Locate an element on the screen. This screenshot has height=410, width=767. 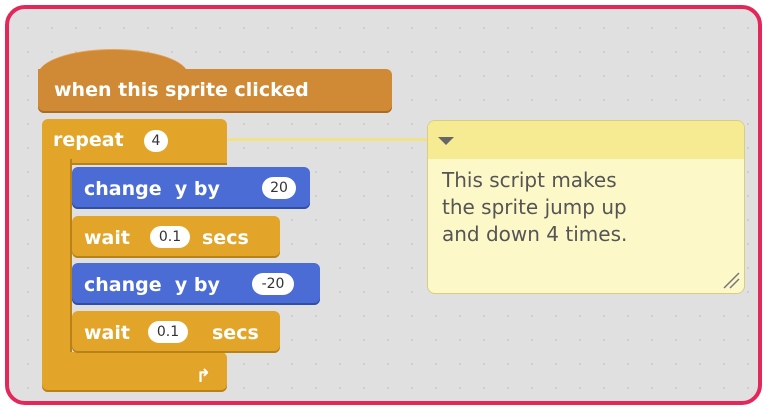
wait-secs-label: secs is located at coordinates (235, 333).